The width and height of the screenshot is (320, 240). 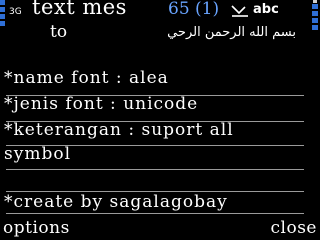 What do you see at coordinates (116, 202) in the screenshot?
I see `message-line: *create by sagalagobay` at bounding box center [116, 202].